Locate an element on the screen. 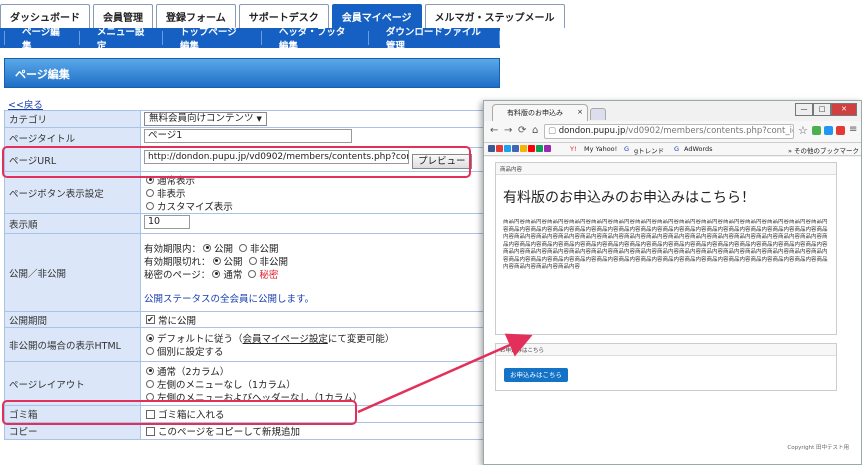 The image size is (862, 465). other-bookmarks: » その他のブックマーク is located at coordinates (823, 150).